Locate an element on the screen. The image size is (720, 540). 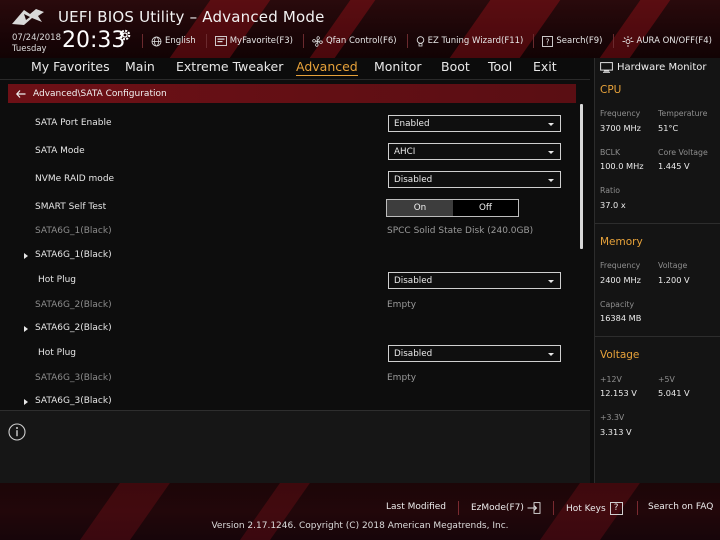
search-label: Search(F9) is located at coordinates (579, 41).